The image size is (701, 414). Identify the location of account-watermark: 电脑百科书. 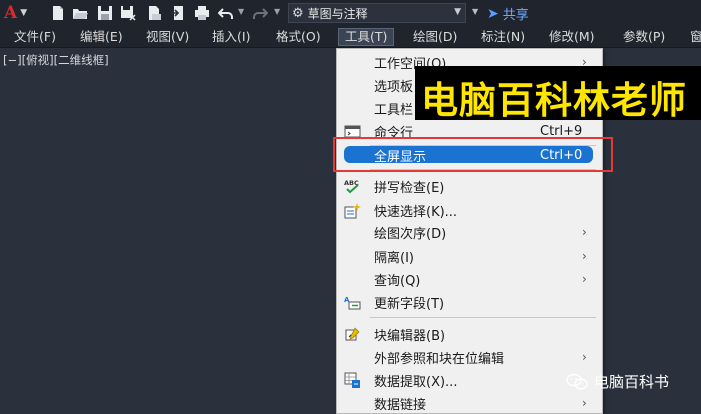
(617, 381).